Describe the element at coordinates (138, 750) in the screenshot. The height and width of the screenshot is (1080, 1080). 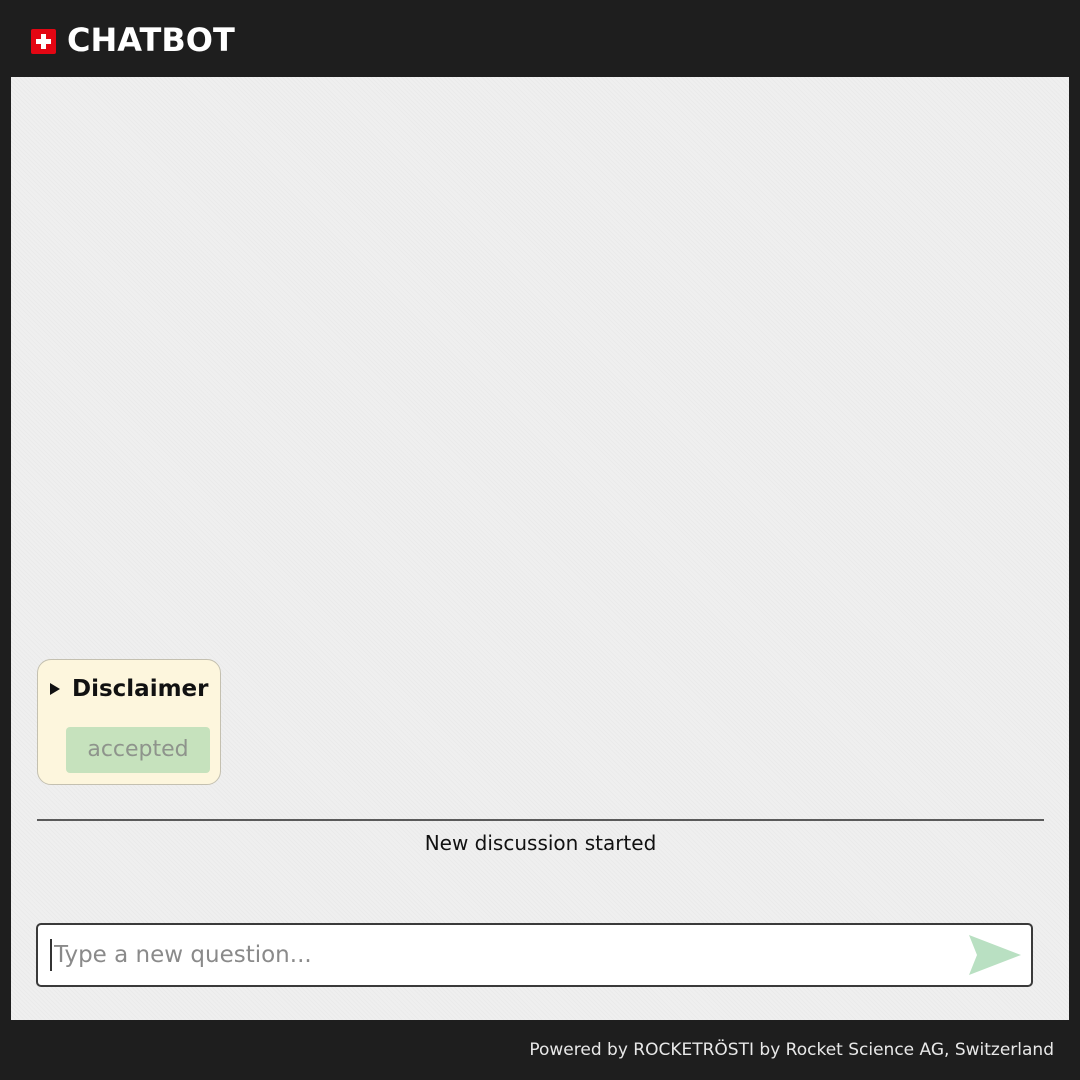
I see `accepted-button: accepted` at that location.